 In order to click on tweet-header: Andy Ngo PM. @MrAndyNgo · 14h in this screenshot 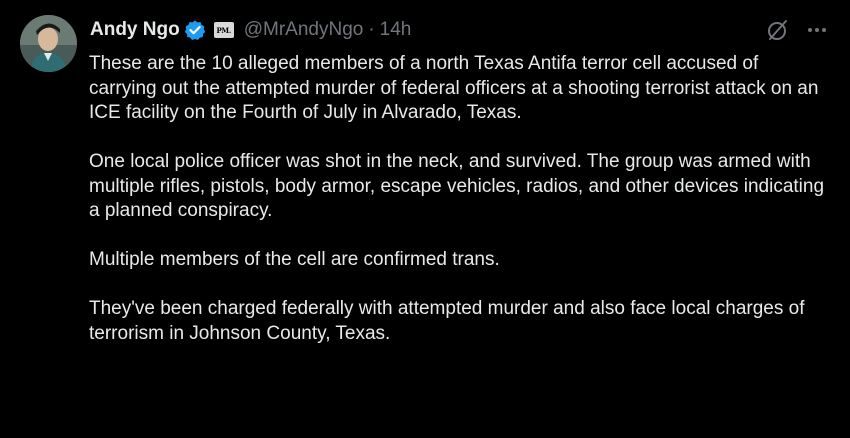, I will do `click(250, 30)`.